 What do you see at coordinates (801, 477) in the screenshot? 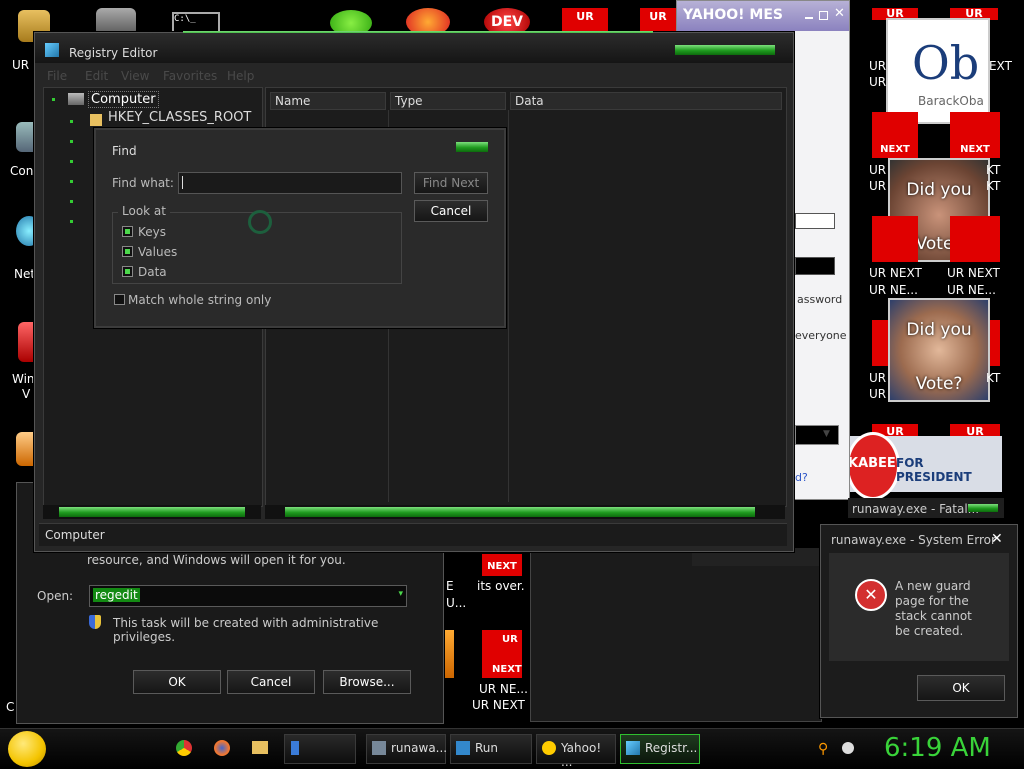
I see `help-link: d?` at bounding box center [801, 477].